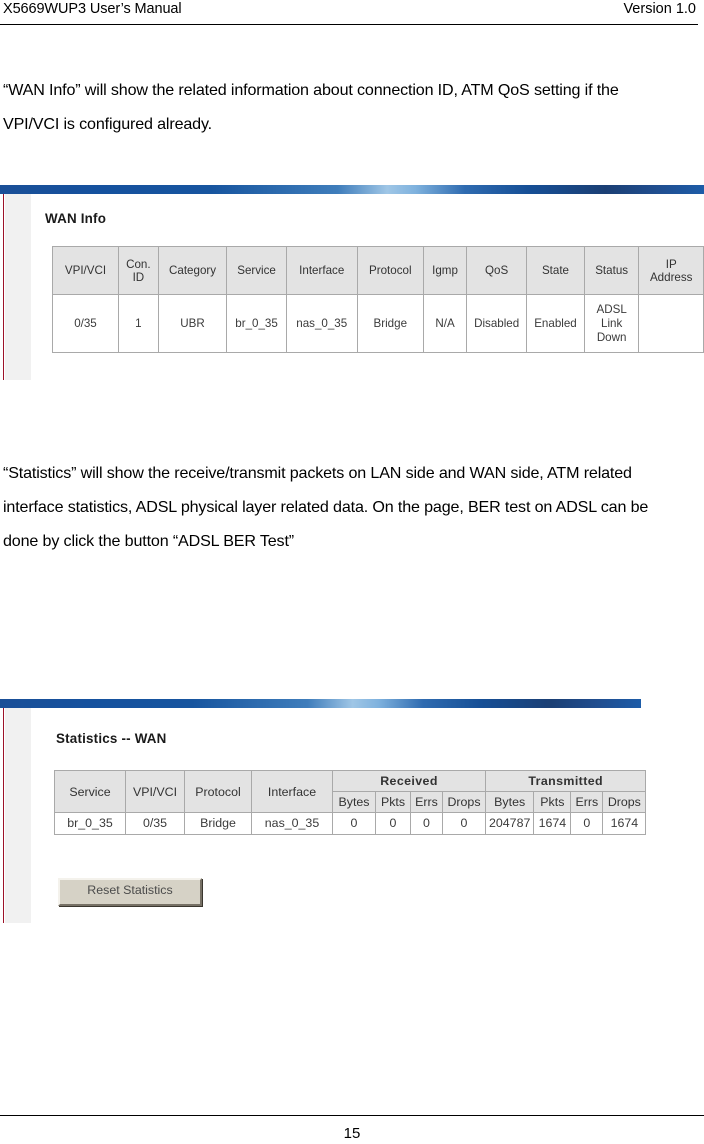  What do you see at coordinates (497, 323) in the screenshot?
I see `cell-qos: Disabled` at bounding box center [497, 323].